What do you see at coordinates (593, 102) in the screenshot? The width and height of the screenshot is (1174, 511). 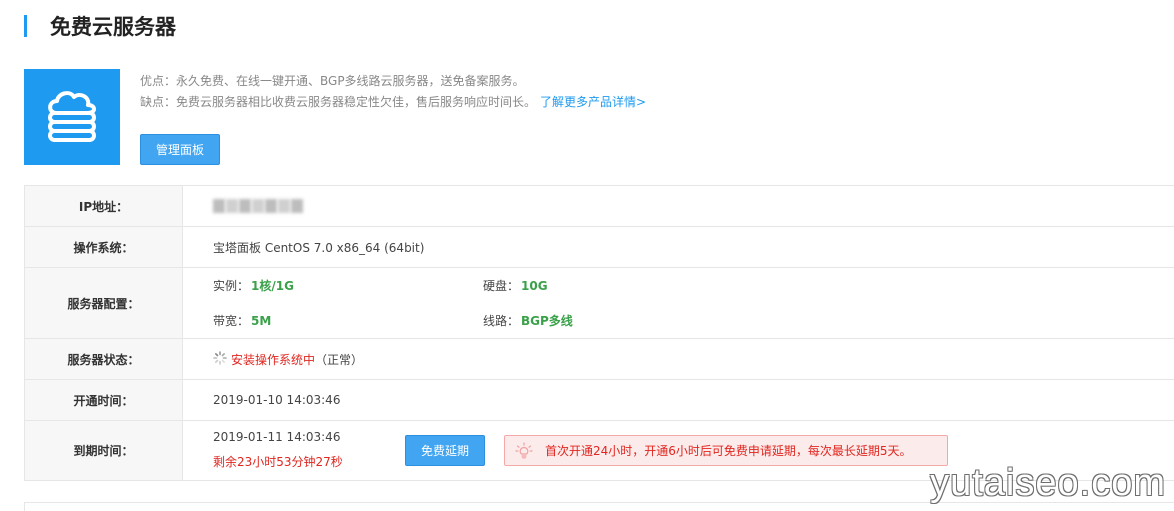 I see `more-details-link: 了解更多产品详情>` at bounding box center [593, 102].